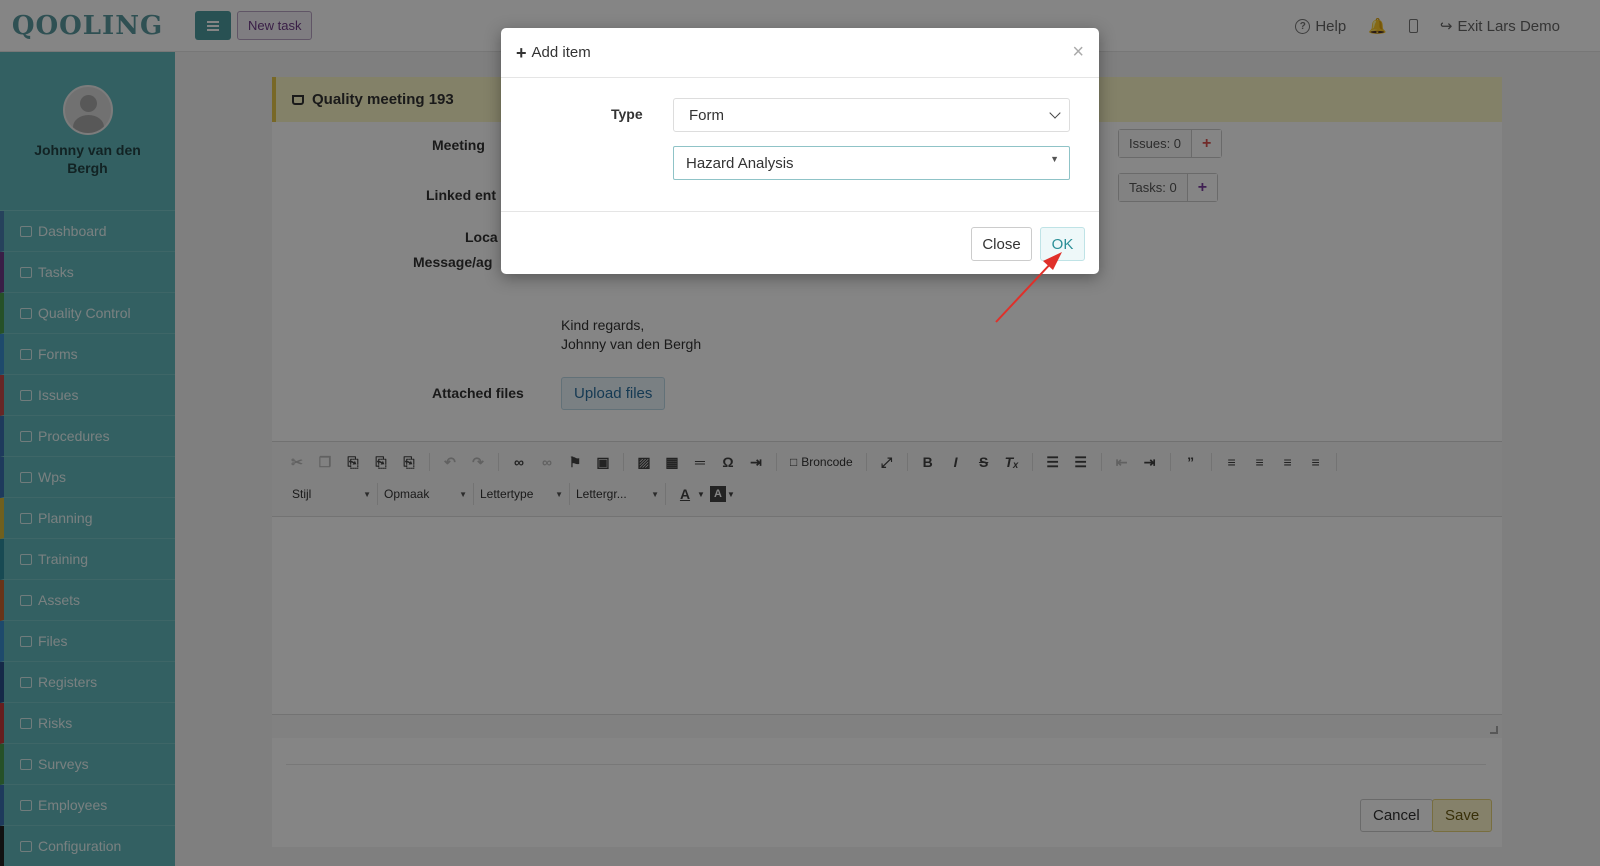 This screenshot has height=866, width=1600. I want to click on form-select-value: Hazard Analysis, so click(740, 163).